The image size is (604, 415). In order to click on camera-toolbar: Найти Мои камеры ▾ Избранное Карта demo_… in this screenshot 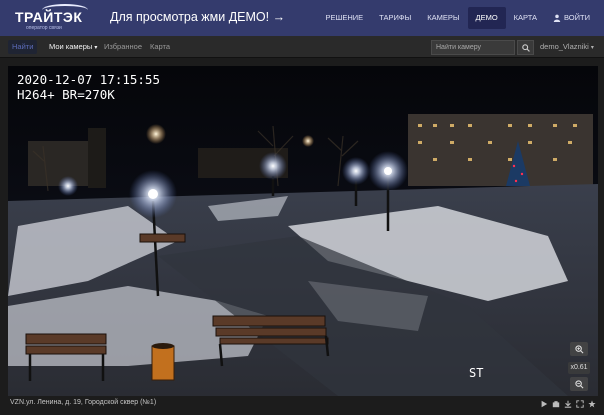, I will do `click(302, 47)`.